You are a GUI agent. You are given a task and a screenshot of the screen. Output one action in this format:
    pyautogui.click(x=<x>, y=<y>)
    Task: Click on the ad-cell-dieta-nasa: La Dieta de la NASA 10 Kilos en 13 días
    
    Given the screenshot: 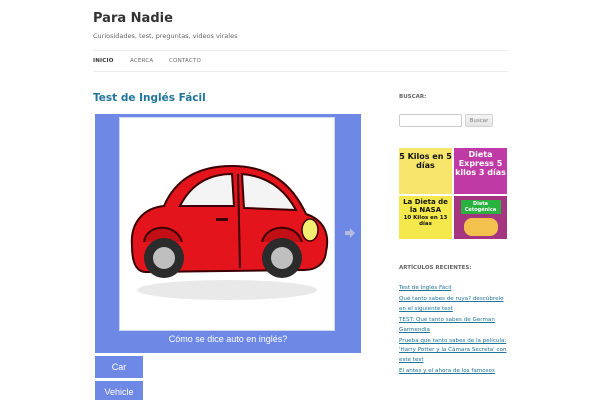 What is the action you would take?
    pyautogui.click(x=425, y=217)
    